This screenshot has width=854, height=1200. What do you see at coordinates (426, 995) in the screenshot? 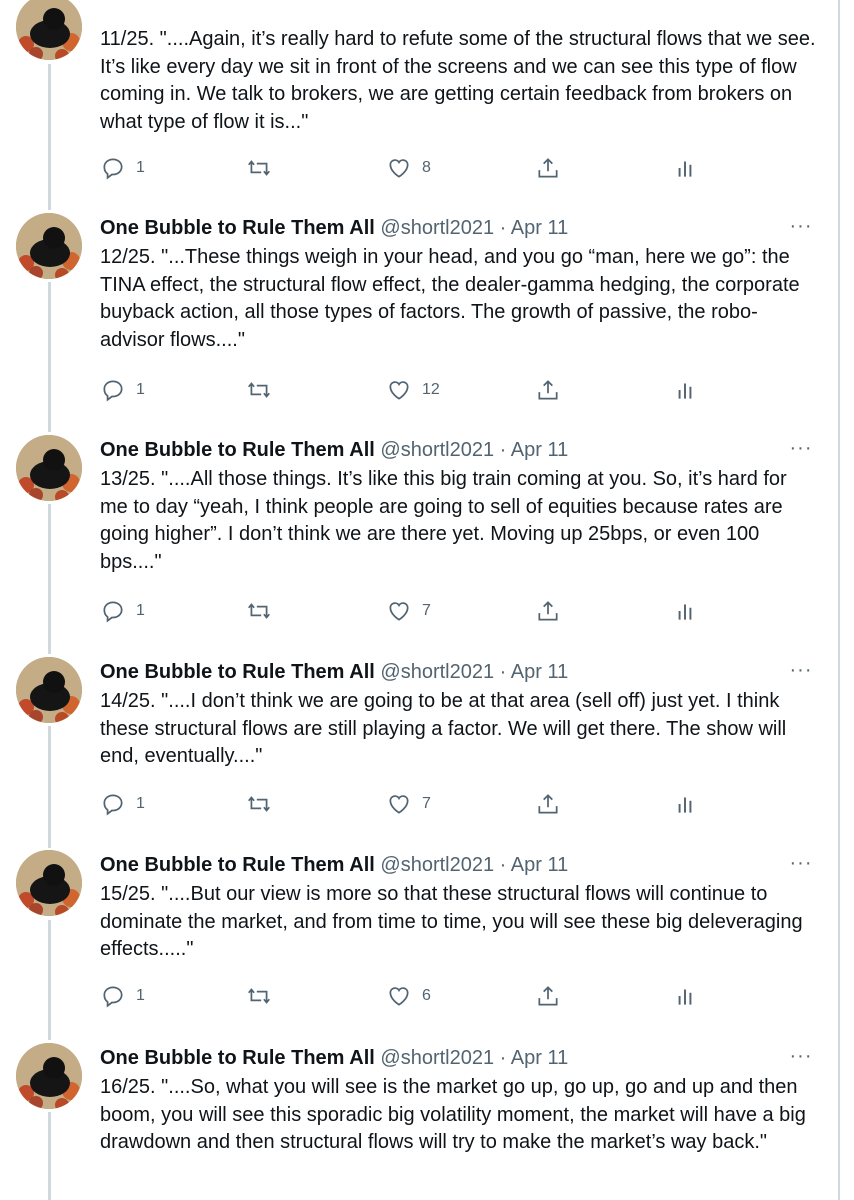
I see `like-count: 6` at bounding box center [426, 995].